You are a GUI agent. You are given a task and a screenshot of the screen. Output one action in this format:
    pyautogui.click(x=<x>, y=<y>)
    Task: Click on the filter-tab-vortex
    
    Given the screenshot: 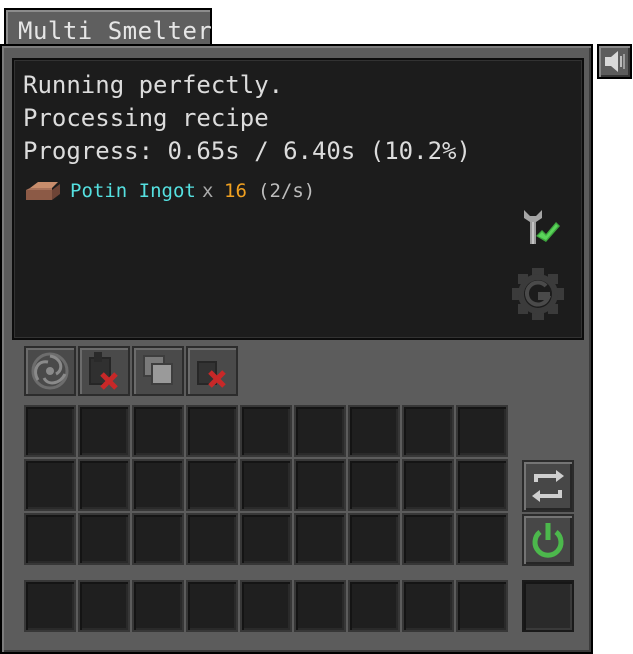 What is the action you would take?
    pyautogui.click(x=50, y=371)
    